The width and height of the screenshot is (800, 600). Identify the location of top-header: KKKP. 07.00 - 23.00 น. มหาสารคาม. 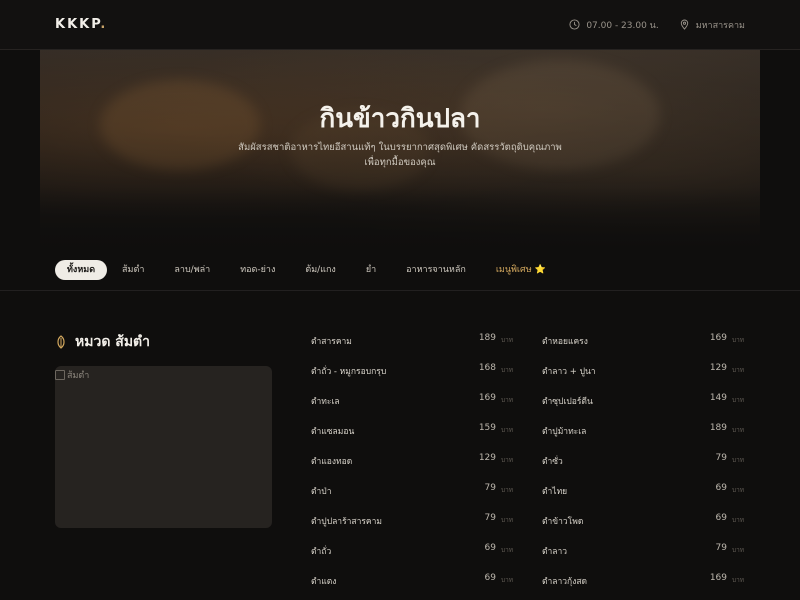
(400, 25).